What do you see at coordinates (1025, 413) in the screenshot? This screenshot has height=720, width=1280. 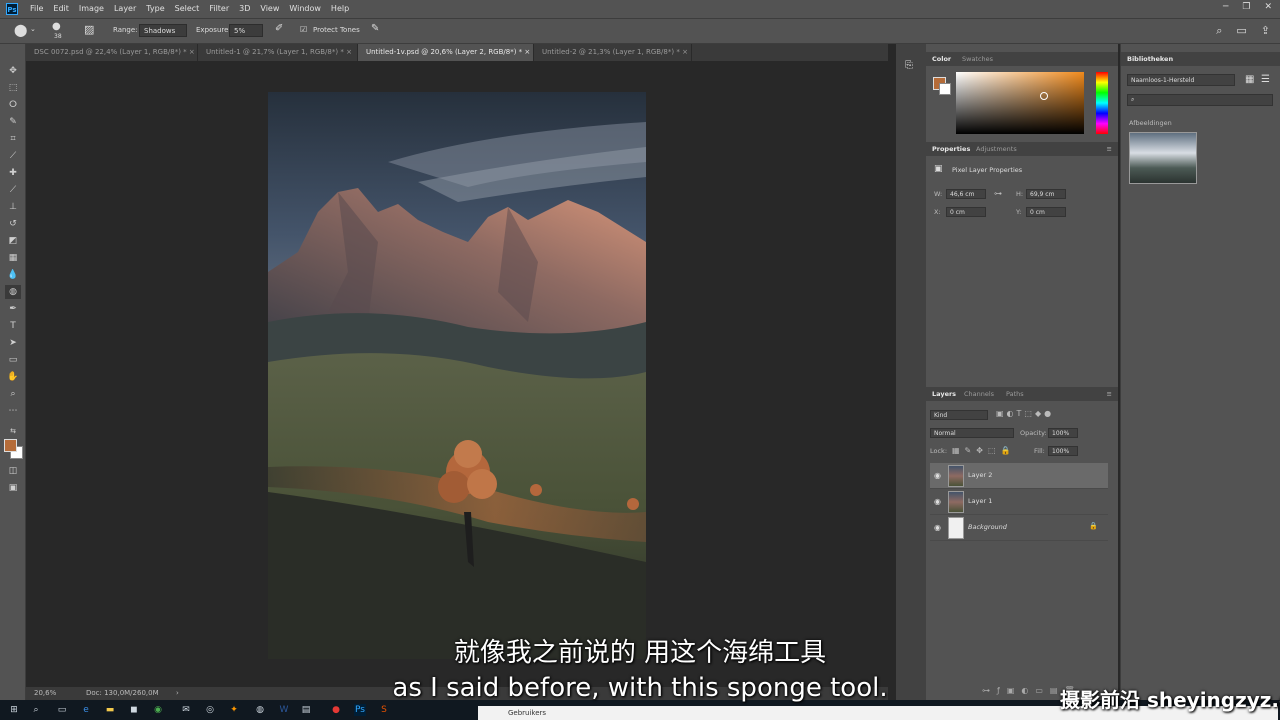 I see `layer-filter-icons: ▣◐T⬚◆●` at bounding box center [1025, 413].